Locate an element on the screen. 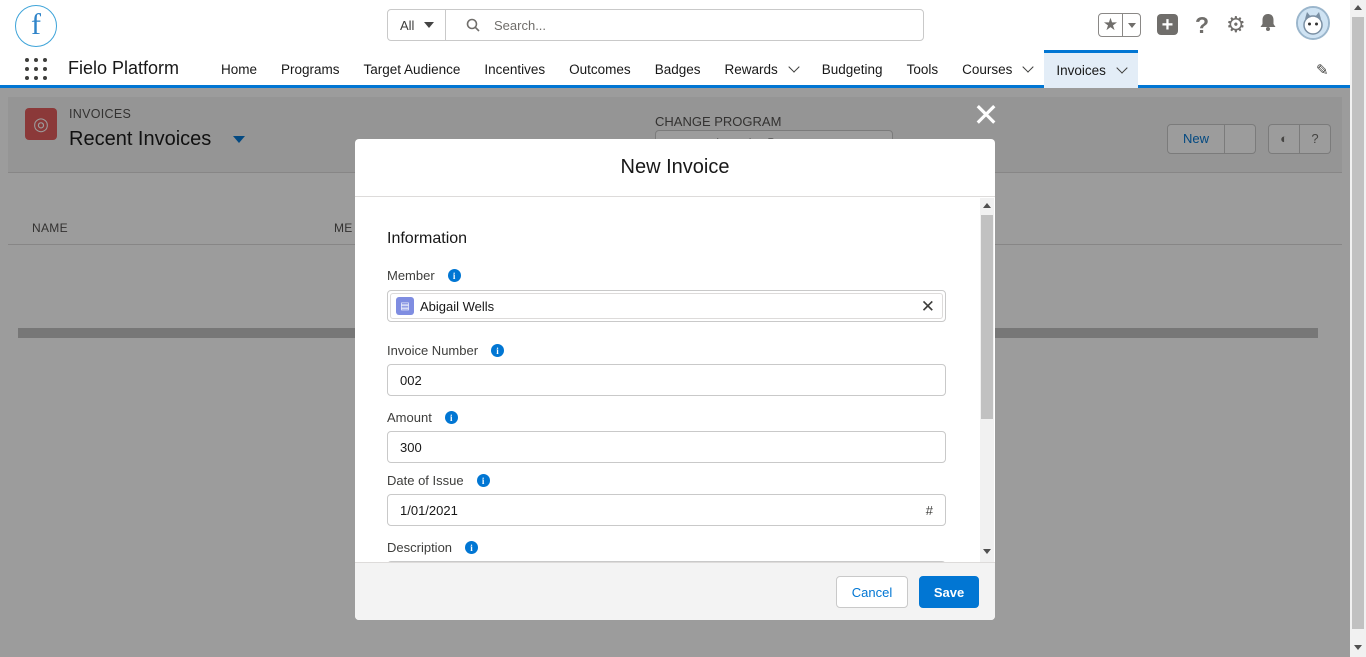 This screenshot has width=1366, height=657. field-label-text: Member is located at coordinates (411, 275).